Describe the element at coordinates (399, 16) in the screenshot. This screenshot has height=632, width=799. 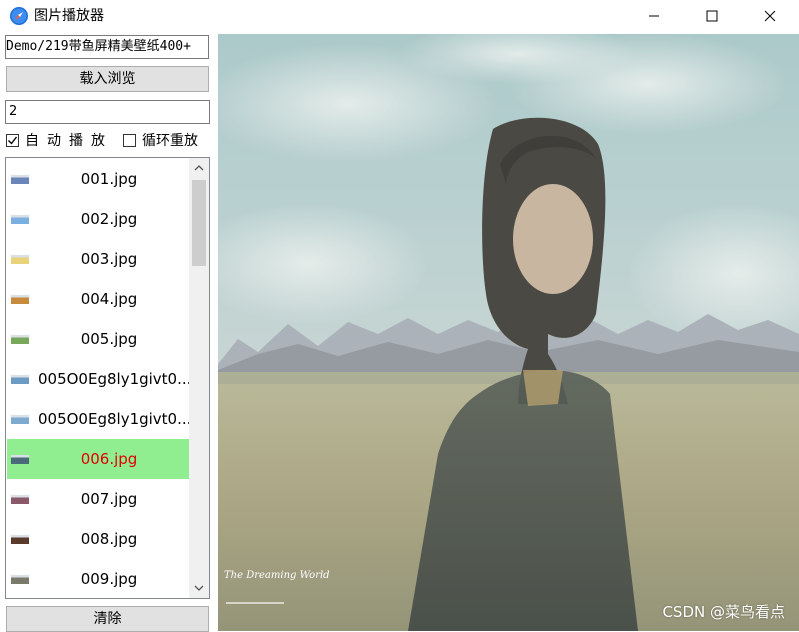
I see `title-bar: 图片播放器` at that location.